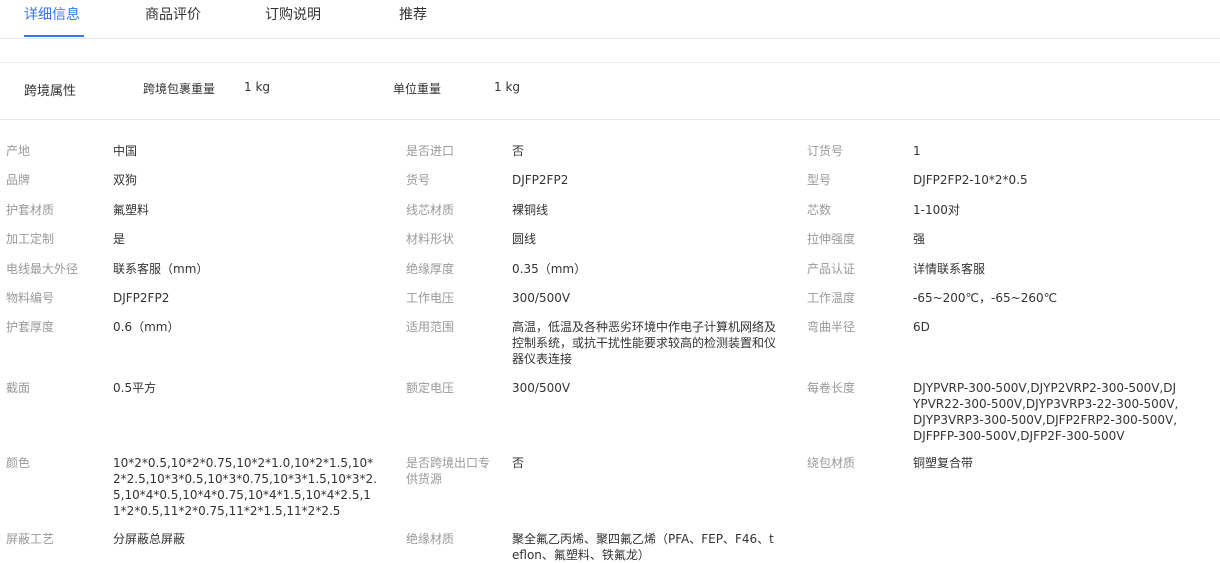 Image resolution: width=1220 pixels, height=563 pixels. What do you see at coordinates (831, 239) in the screenshot?
I see `attr-label: 拉伸强度` at bounding box center [831, 239].